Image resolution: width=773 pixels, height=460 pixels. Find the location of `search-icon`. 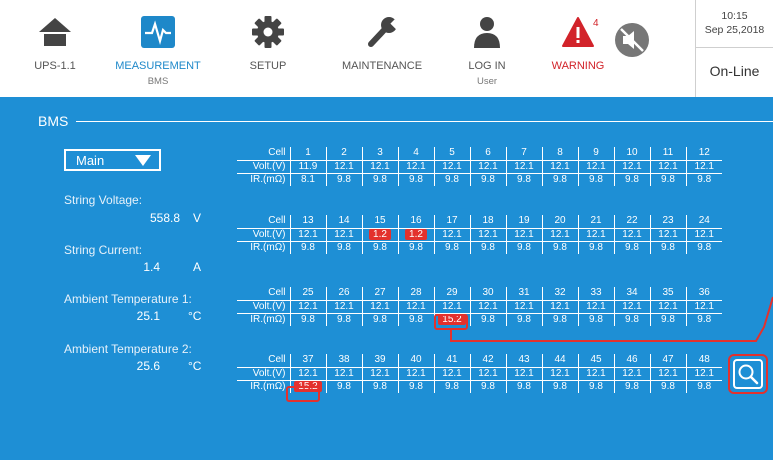

search-icon is located at coordinates (748, 374).